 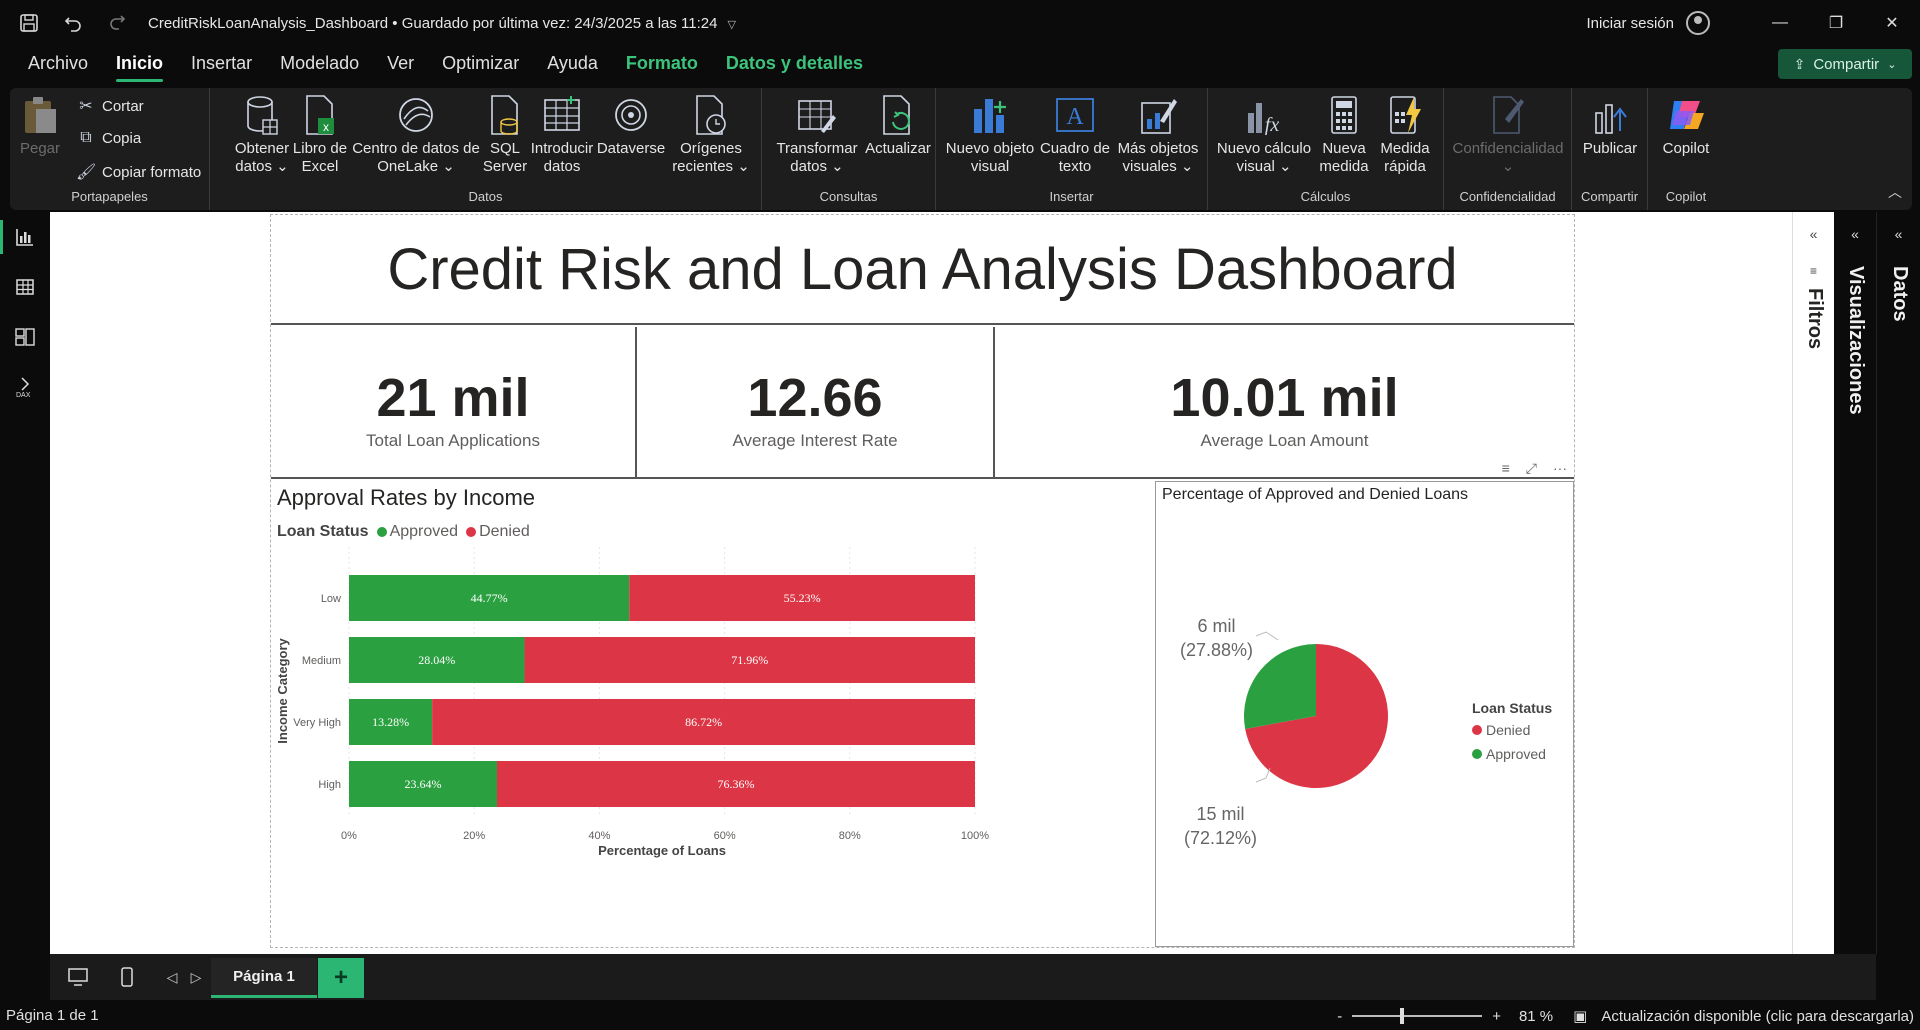 What do you see at coordinates (172, 977) in the screenshot?
I see `previous-page-icon: ◁` at bounding box center [172, 977].